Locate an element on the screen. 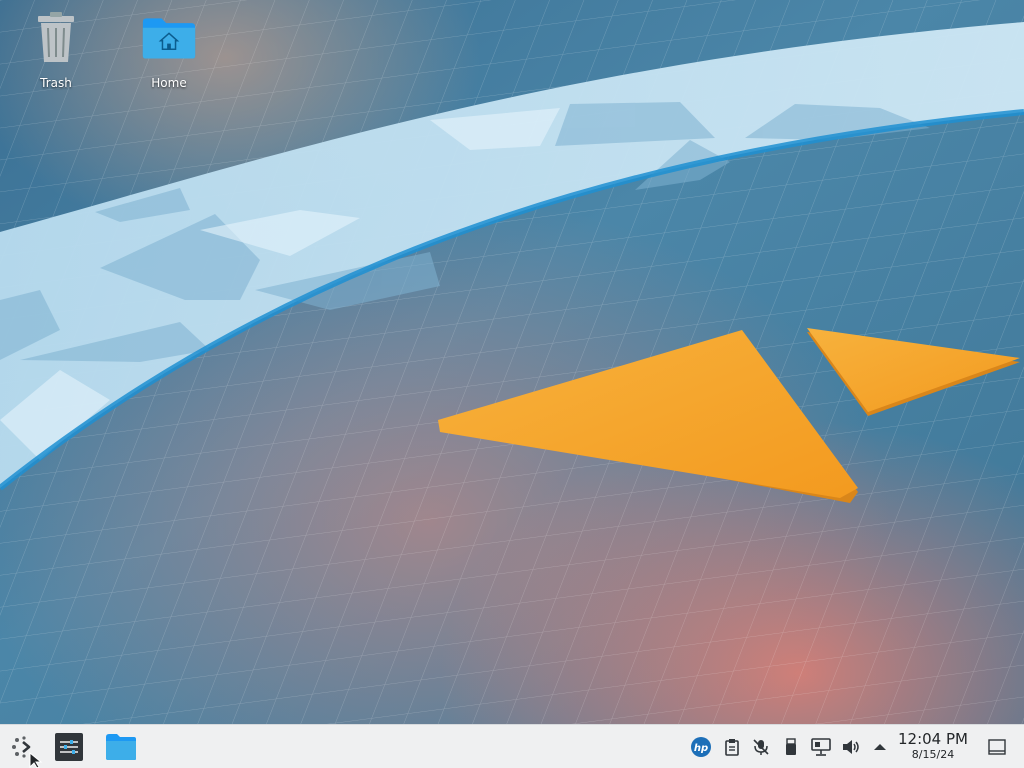 The width and height of the screenshot is (1024, 768). trash-icon is located at coordinates (56, 38).